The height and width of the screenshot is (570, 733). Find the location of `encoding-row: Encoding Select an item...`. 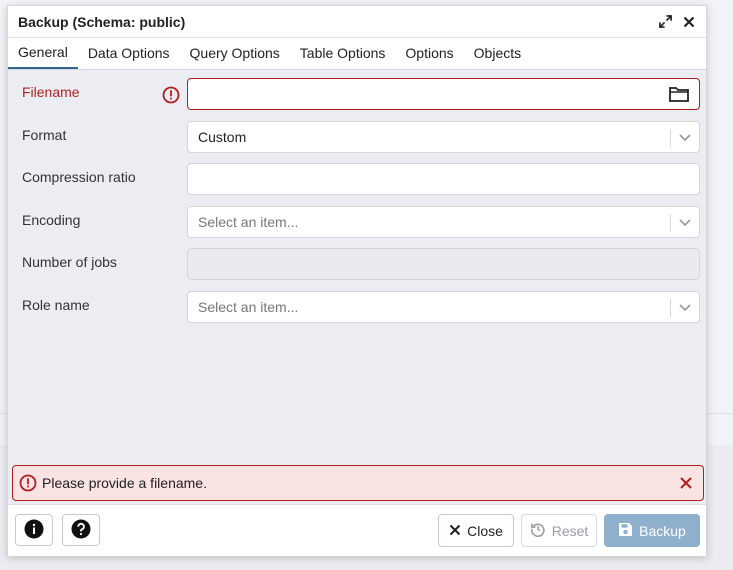

encoding-row: Encoding Select an item... is located at coordinates (357, 227).